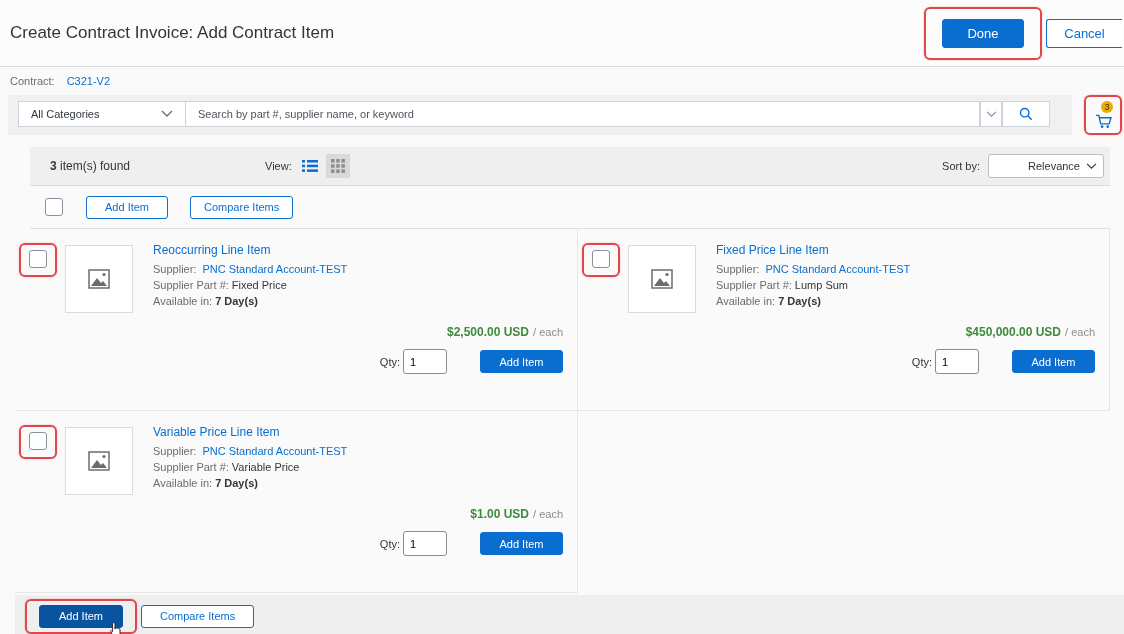 Image resolution: width=1124 pixels, height=634 pixels. Describe the element at coordinates (250, 432) in the screenshot. I see `item-title-link: Variable Price Line Item` at that location.